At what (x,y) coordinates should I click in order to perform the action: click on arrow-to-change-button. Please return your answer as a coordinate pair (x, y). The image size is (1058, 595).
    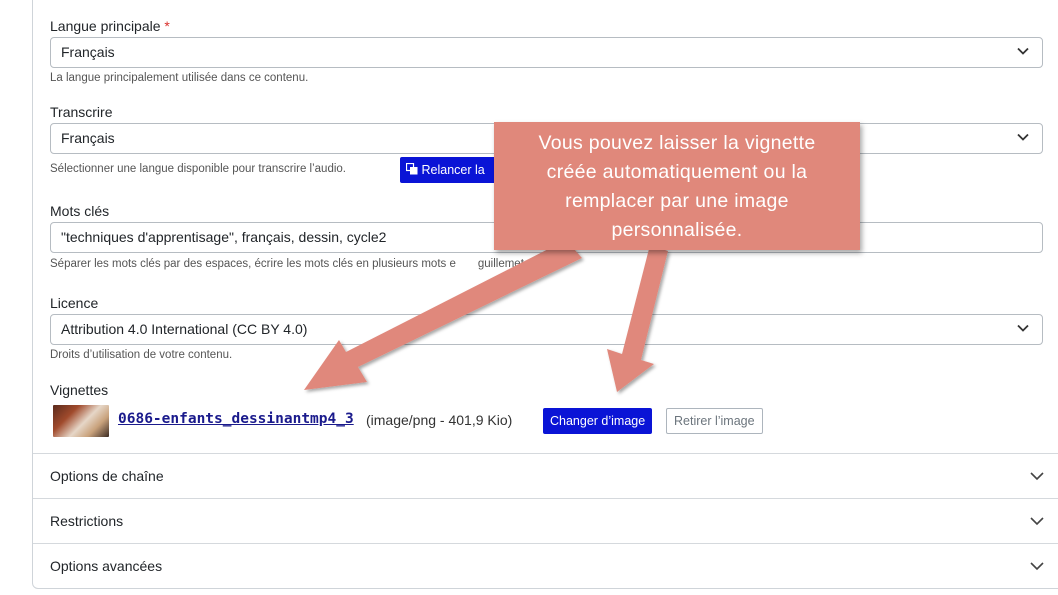
    Looking at the image, I should click on (637, 318).